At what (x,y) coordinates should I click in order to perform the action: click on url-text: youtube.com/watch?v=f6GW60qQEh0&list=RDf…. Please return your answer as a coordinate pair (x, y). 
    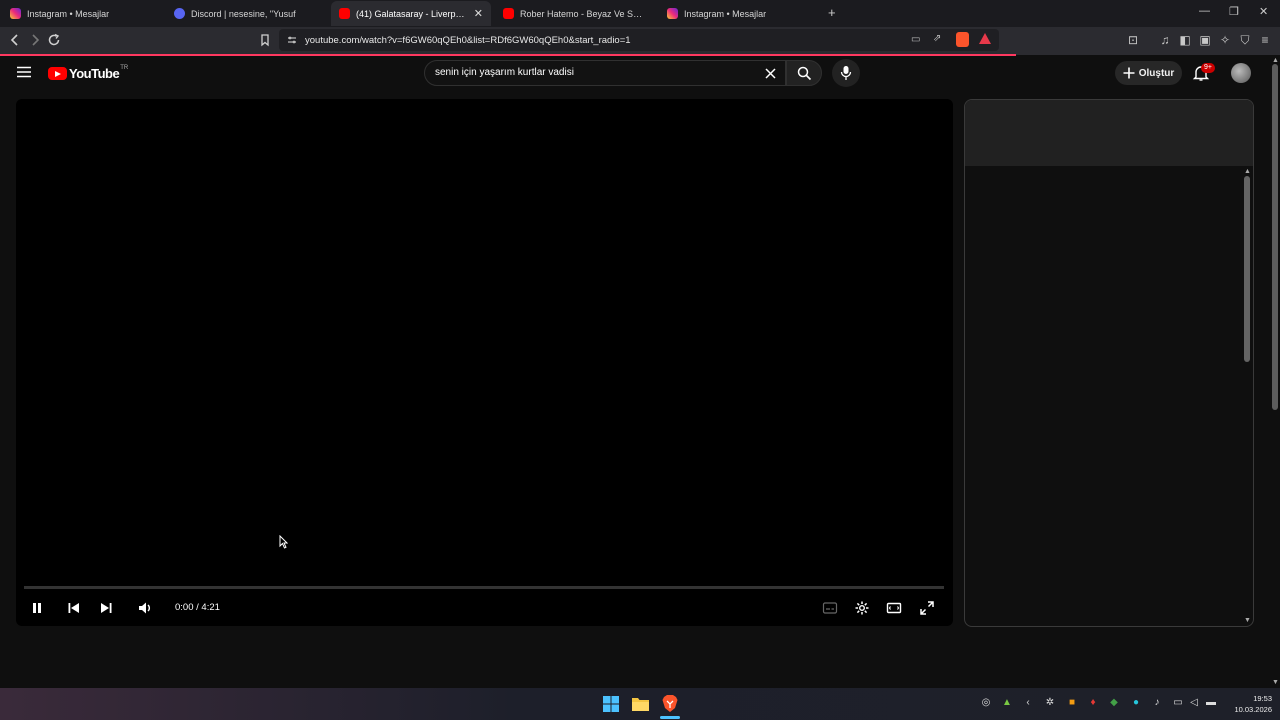
    Looking at the image, I should click on (468, 40).